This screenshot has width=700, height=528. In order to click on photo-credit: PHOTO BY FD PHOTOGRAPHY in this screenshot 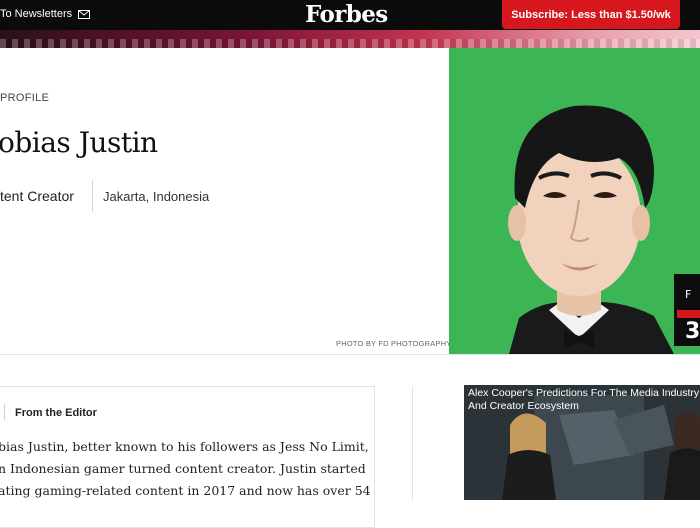, I will do `click(394, 343)`.